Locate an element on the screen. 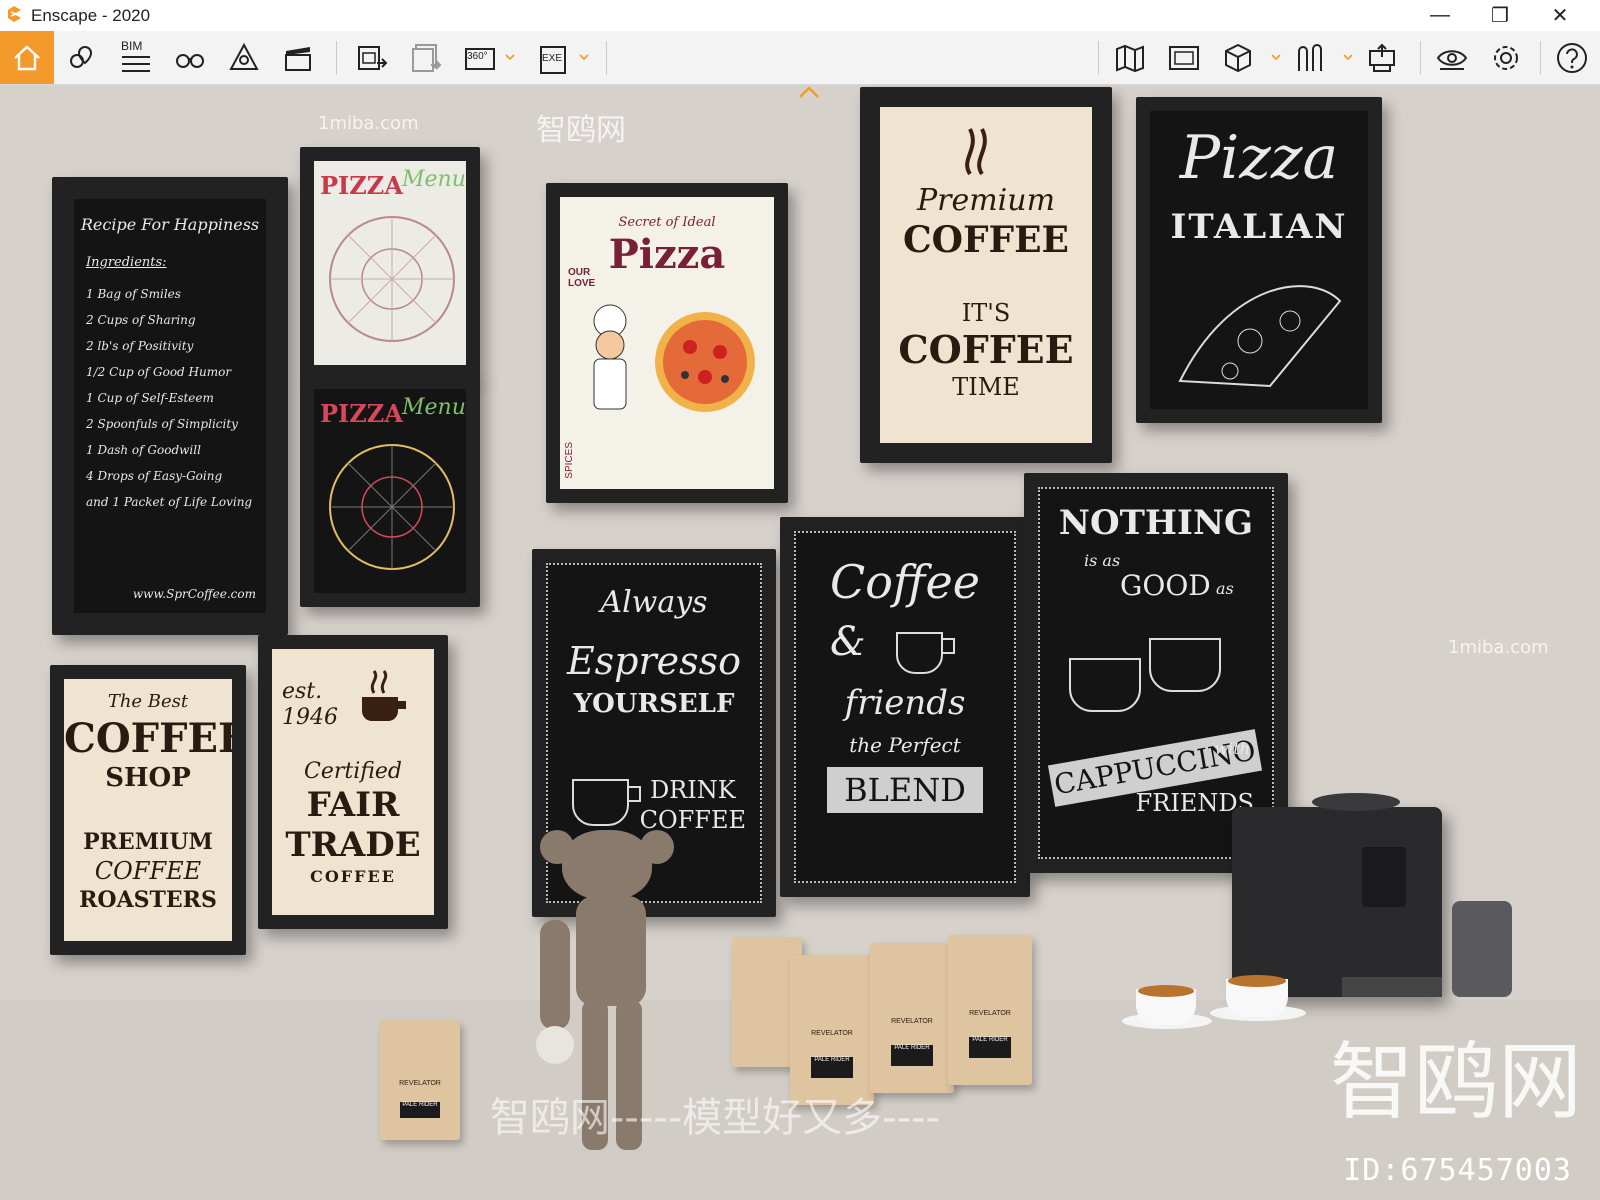  export-exe-icon: EXE is located at coordinates (554, 58).